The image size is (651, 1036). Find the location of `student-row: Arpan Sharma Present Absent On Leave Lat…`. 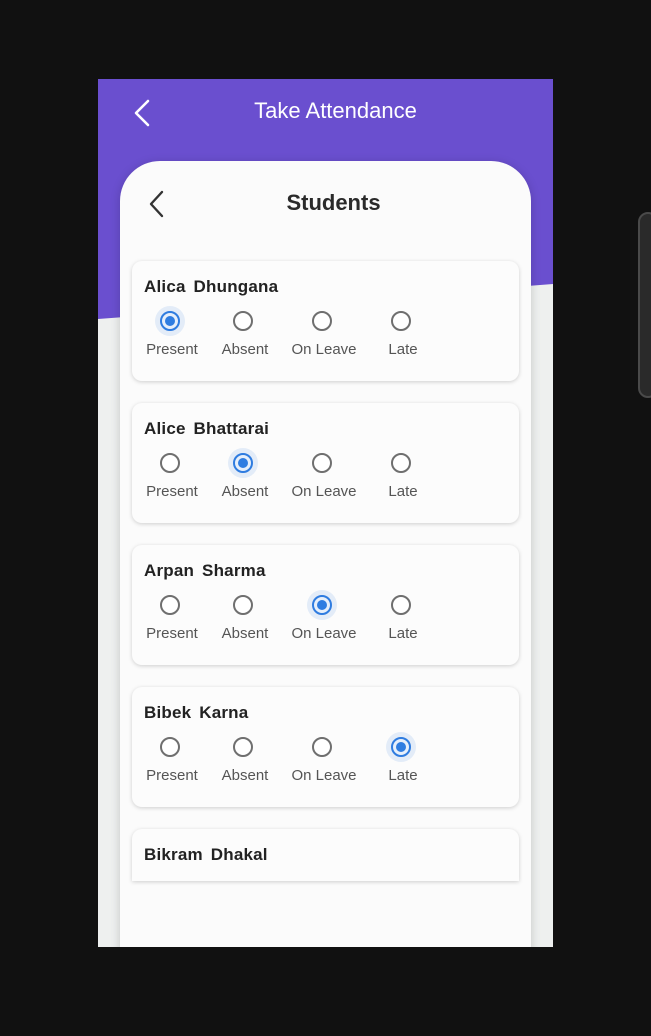

student-row: Arpan Sharma Present Absent On Leave Lat… is located at coordinates (325, 605).